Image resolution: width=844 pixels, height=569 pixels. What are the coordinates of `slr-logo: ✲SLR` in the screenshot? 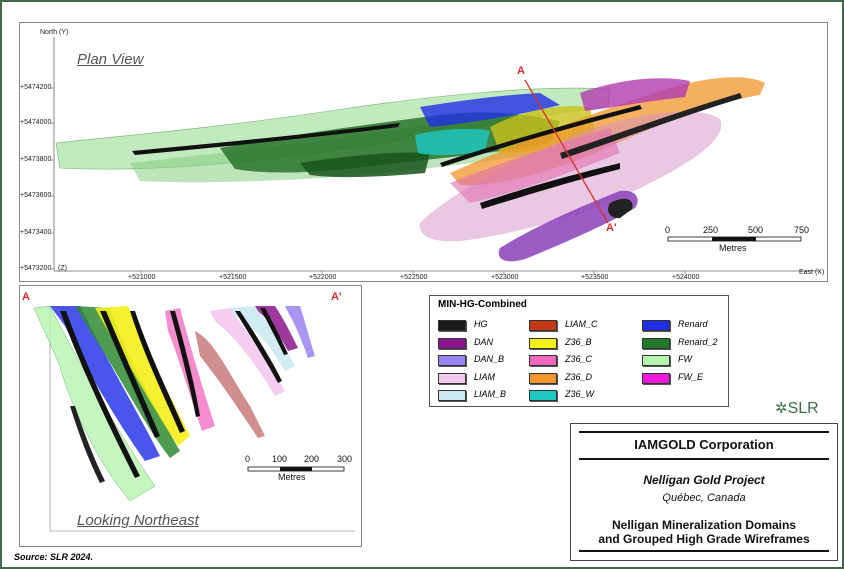 It's located at (797, 408).